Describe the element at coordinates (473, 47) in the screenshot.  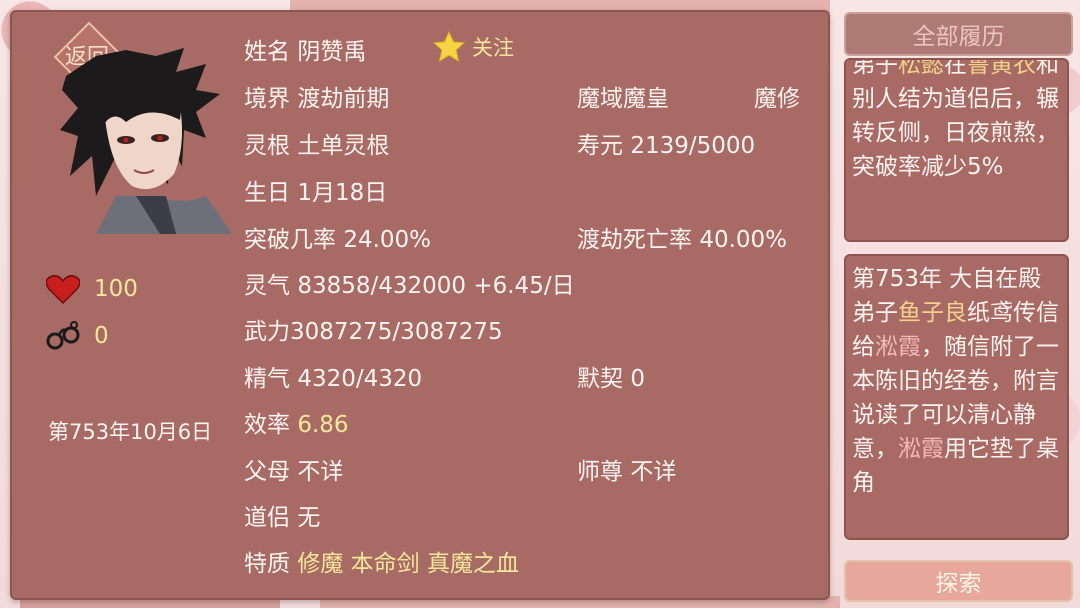
I see `follow-button: 关注` at that location.